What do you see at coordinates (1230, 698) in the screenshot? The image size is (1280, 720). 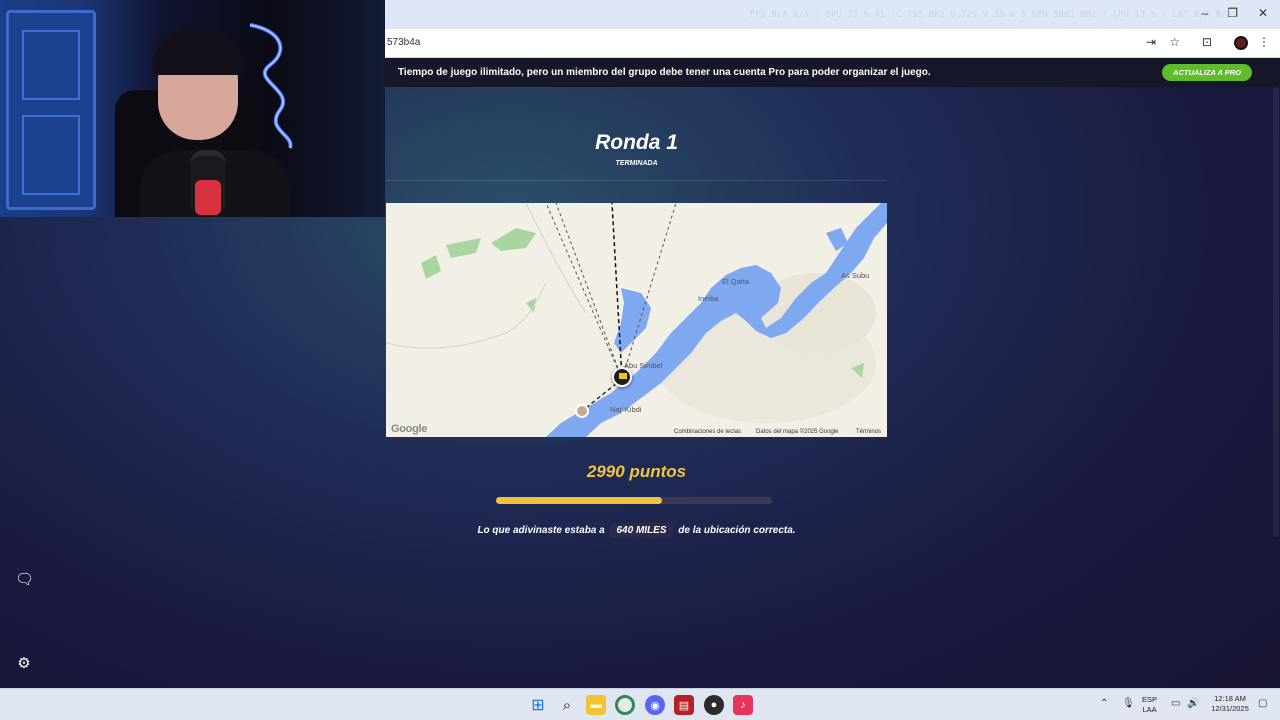 I see `clock-time: 12:18 AM` at bounding box center [1230, 698].